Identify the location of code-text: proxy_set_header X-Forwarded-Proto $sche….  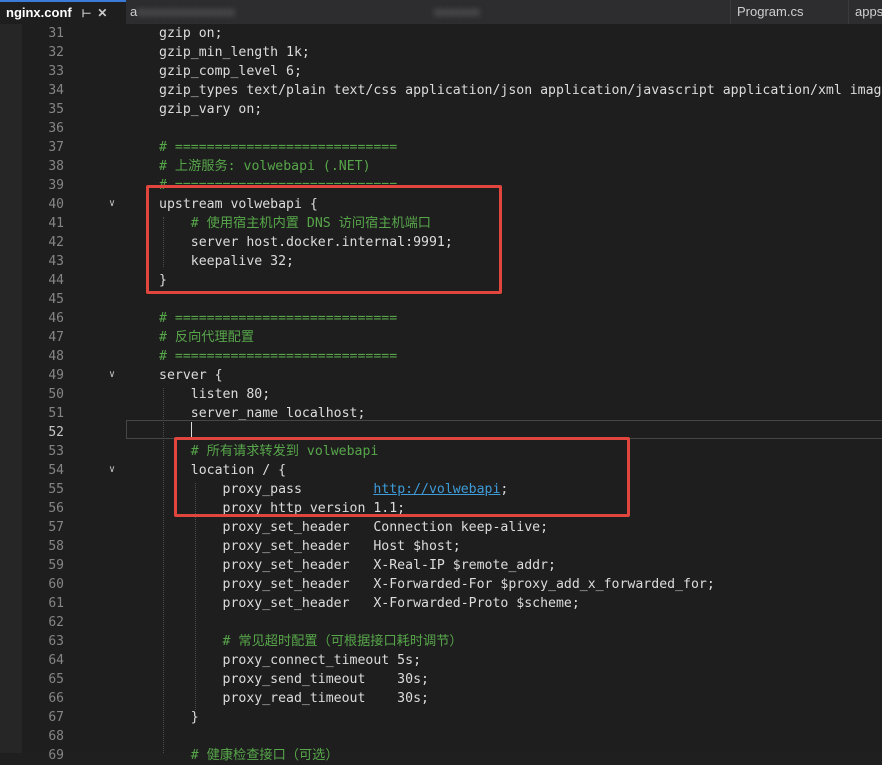
(369, 603).